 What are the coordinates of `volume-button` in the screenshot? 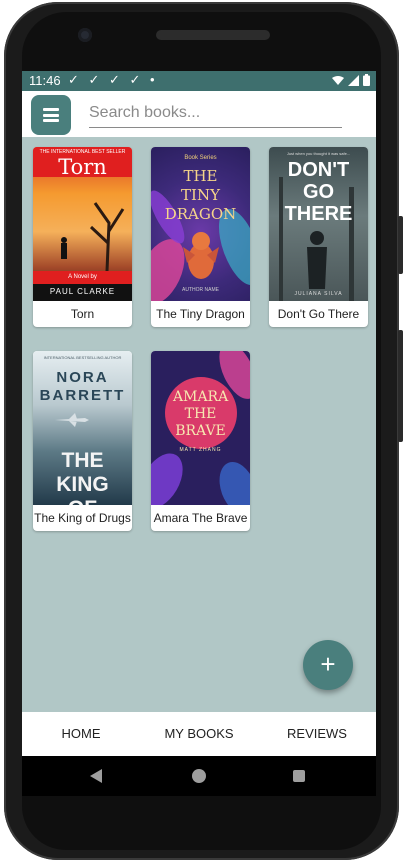 It's located at (400, 245).